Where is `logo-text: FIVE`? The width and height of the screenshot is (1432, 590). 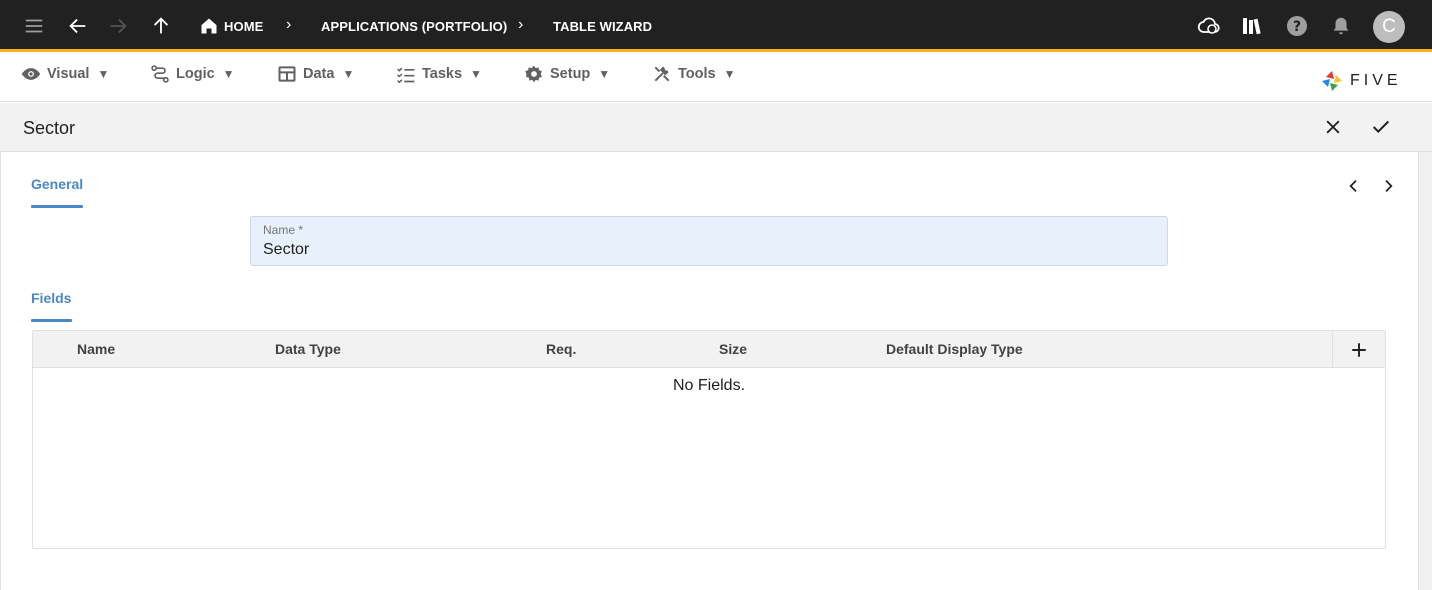
logo-text: FIVE is located at coordinates (1376, 80).